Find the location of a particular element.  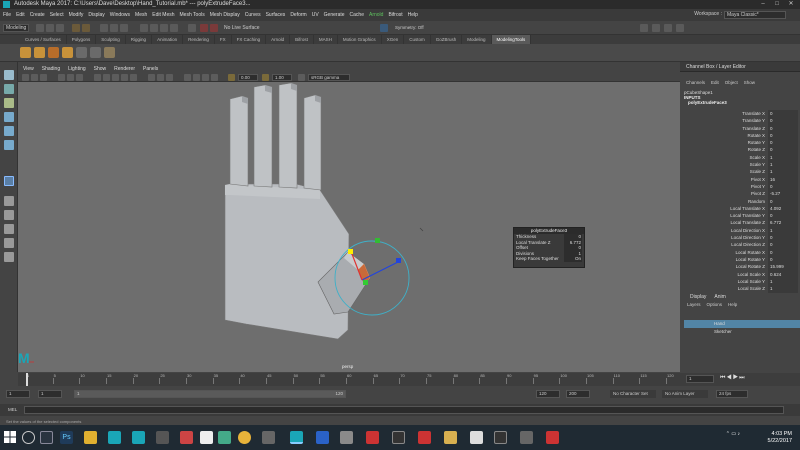

panel-menu-renderer: Renderer is located at coordinates (124, 69).